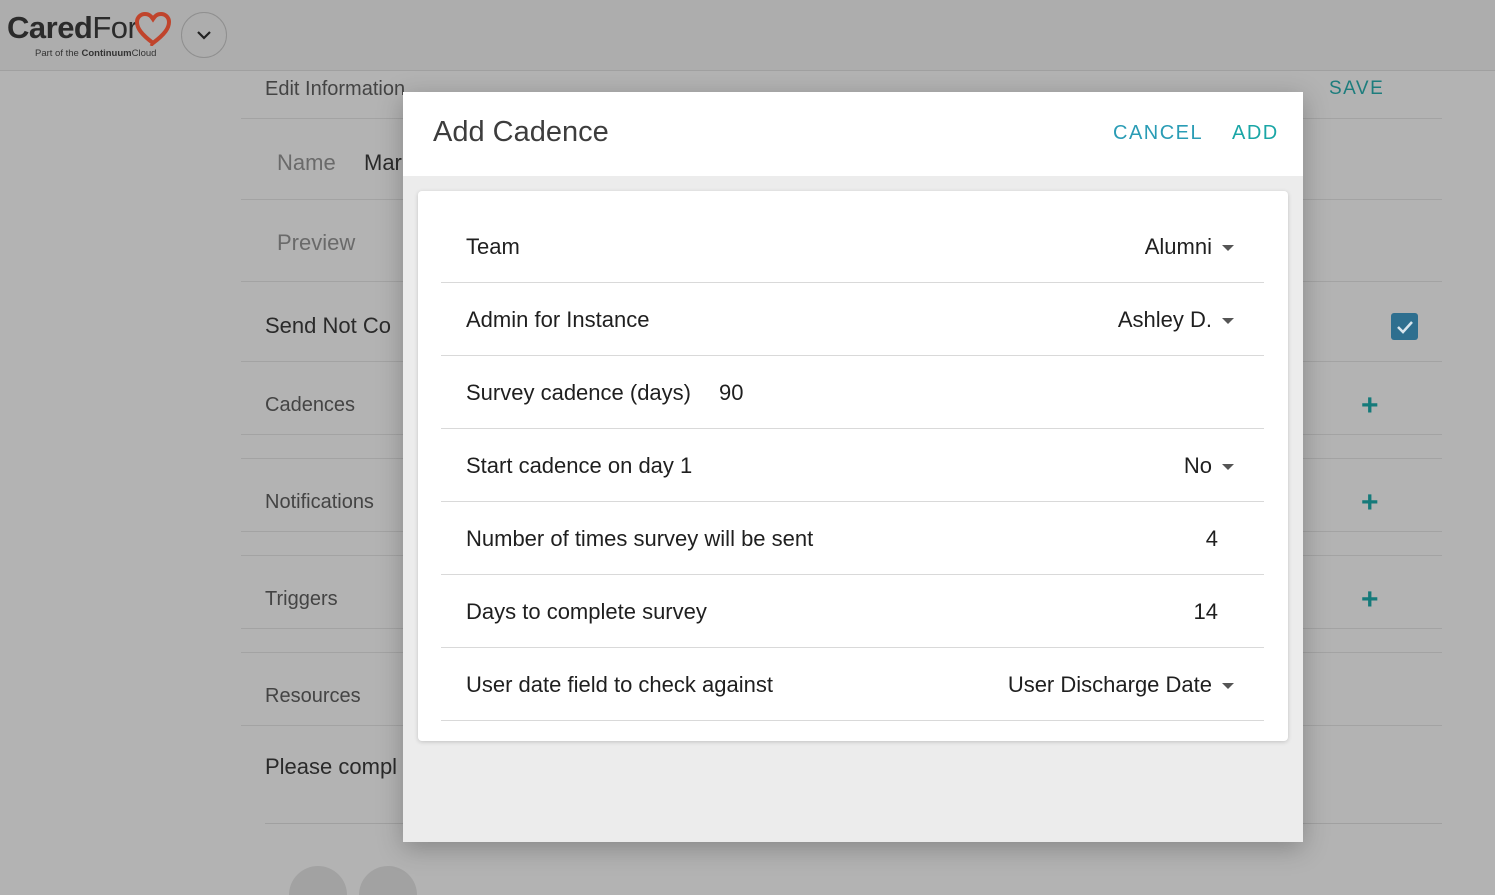 This screenshot has height=895, width=1495. I want to click on admin-label: Admin for Instance, so click(558, 319).